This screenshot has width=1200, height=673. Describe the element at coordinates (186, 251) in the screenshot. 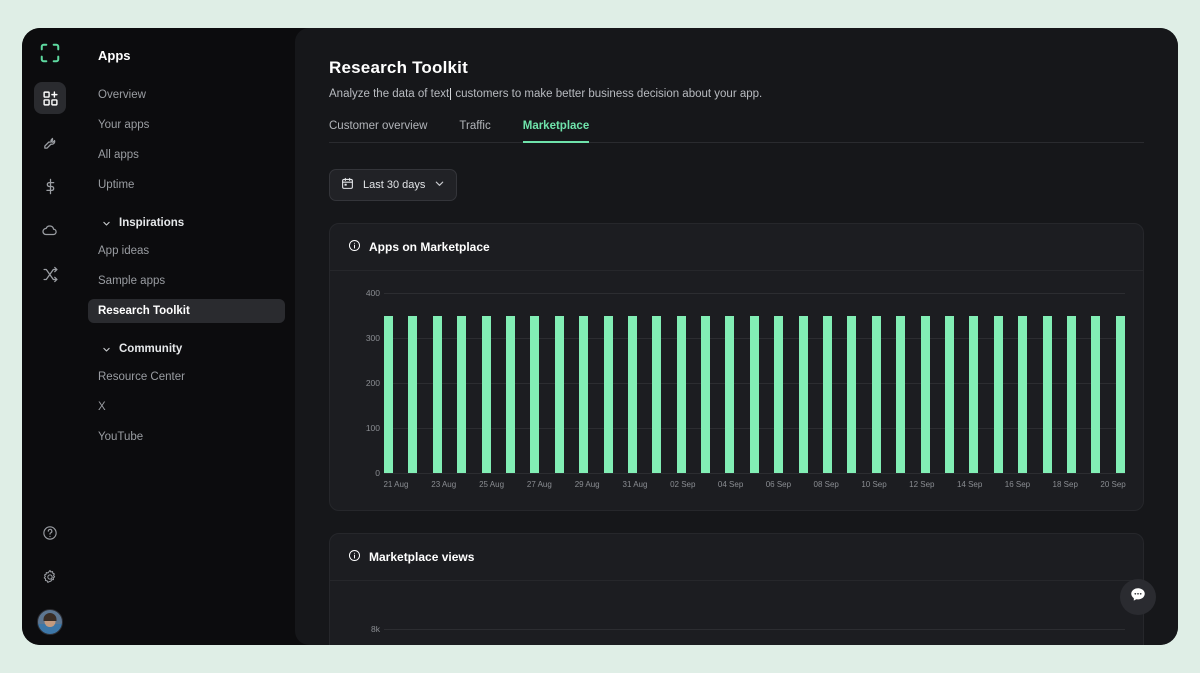

I see `sidebar-item-app-ideas: App ideas` at that location.